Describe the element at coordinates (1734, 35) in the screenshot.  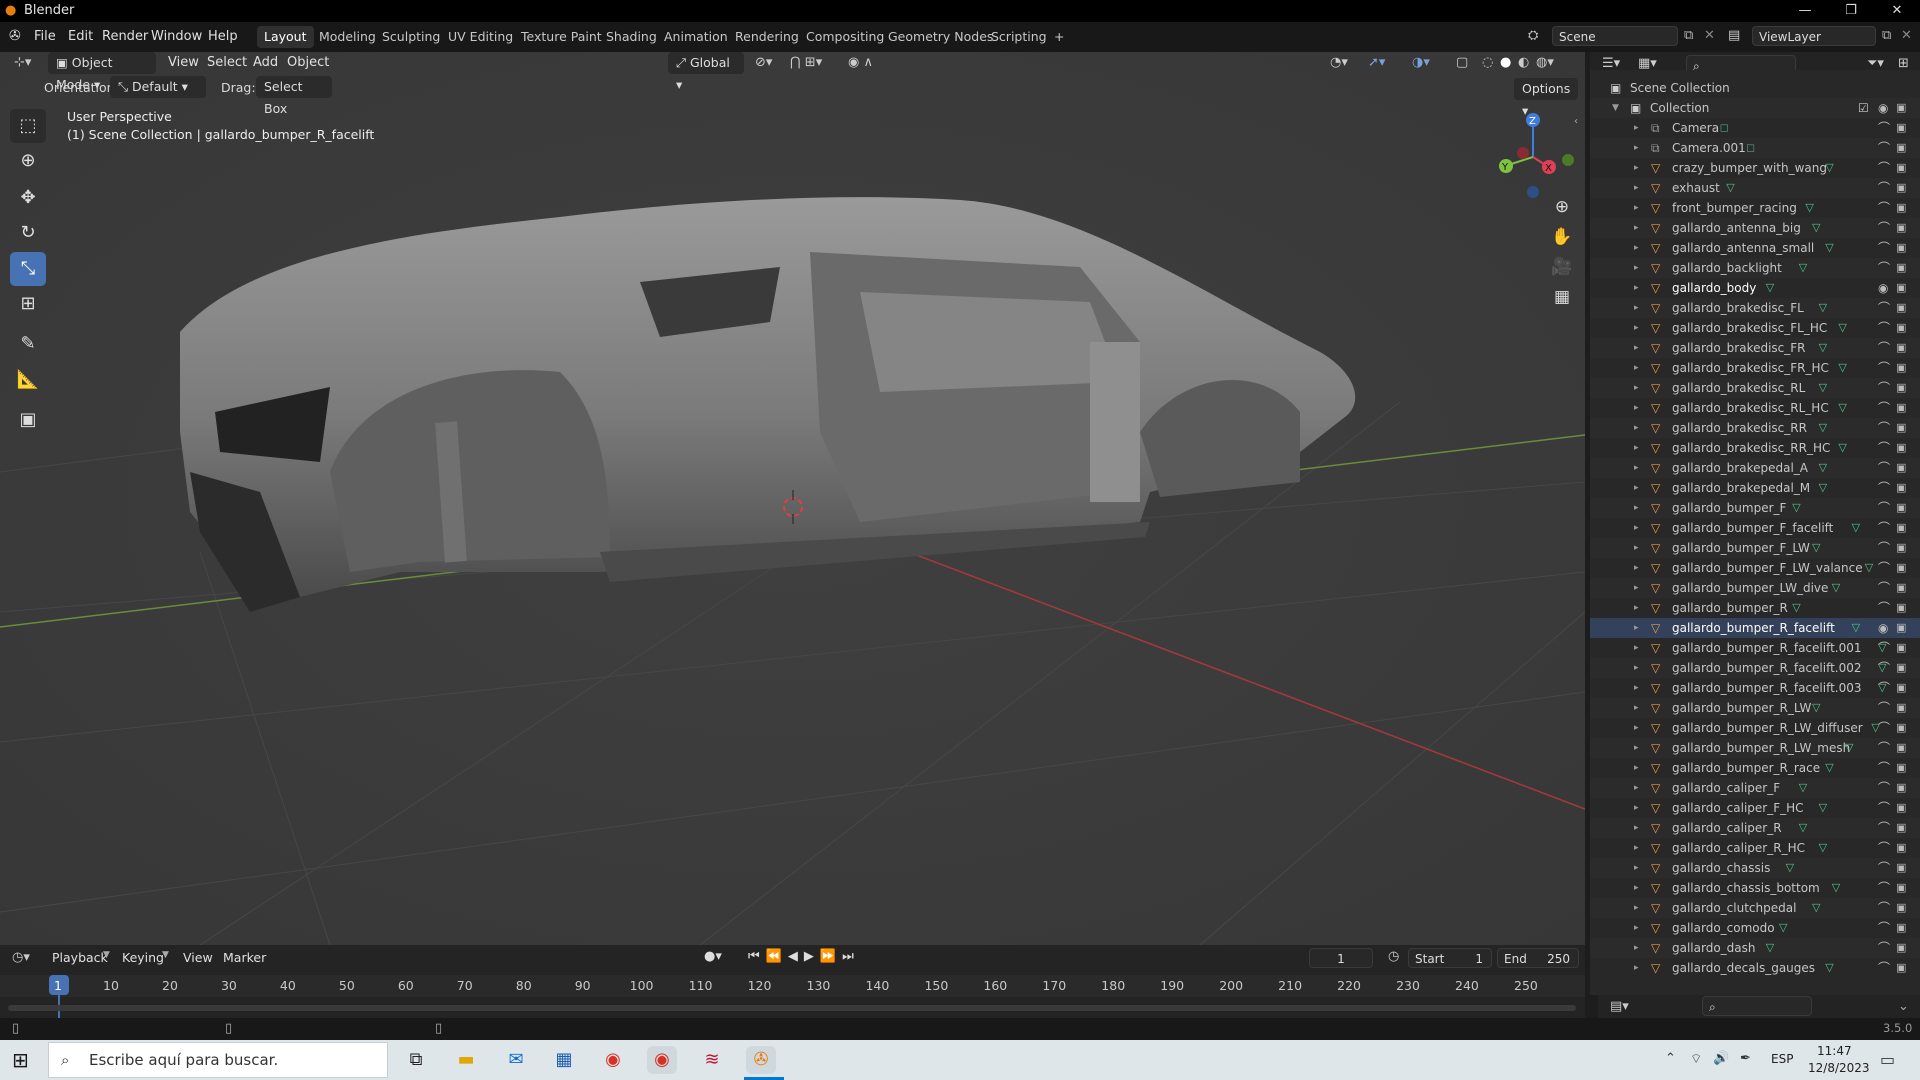
I see `view-layer-icon: ▤` at that location.